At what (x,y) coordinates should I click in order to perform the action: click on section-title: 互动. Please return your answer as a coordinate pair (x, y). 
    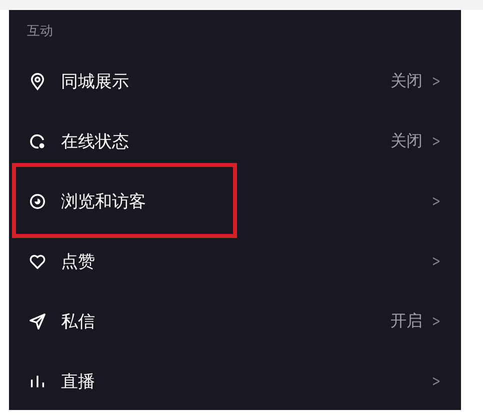
    Looking at the image, I should click on (40, 31).